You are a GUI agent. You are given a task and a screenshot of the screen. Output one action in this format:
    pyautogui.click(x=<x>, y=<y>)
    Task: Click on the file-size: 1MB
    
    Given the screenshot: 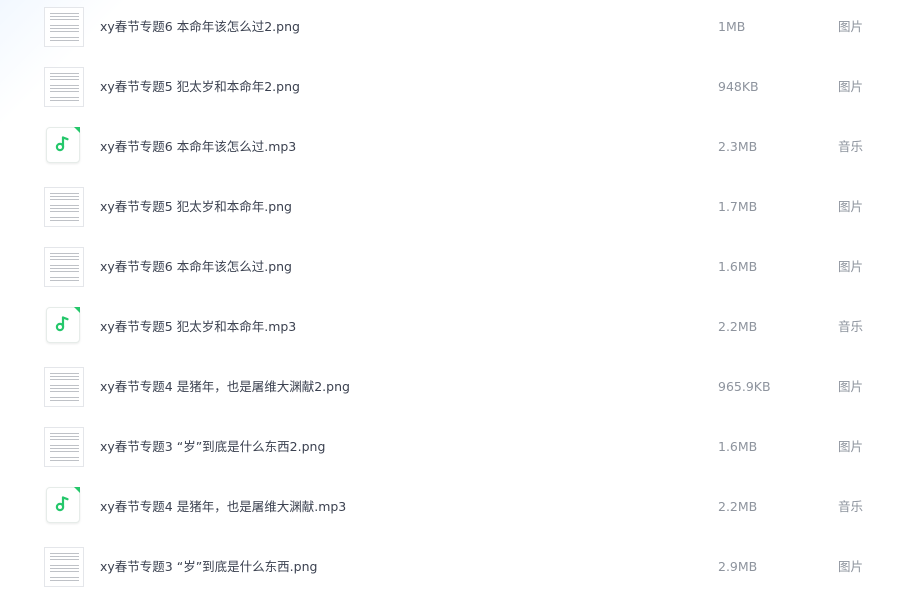 What is the action you would take?
    pyautogui.click(x=732, y=26)
    